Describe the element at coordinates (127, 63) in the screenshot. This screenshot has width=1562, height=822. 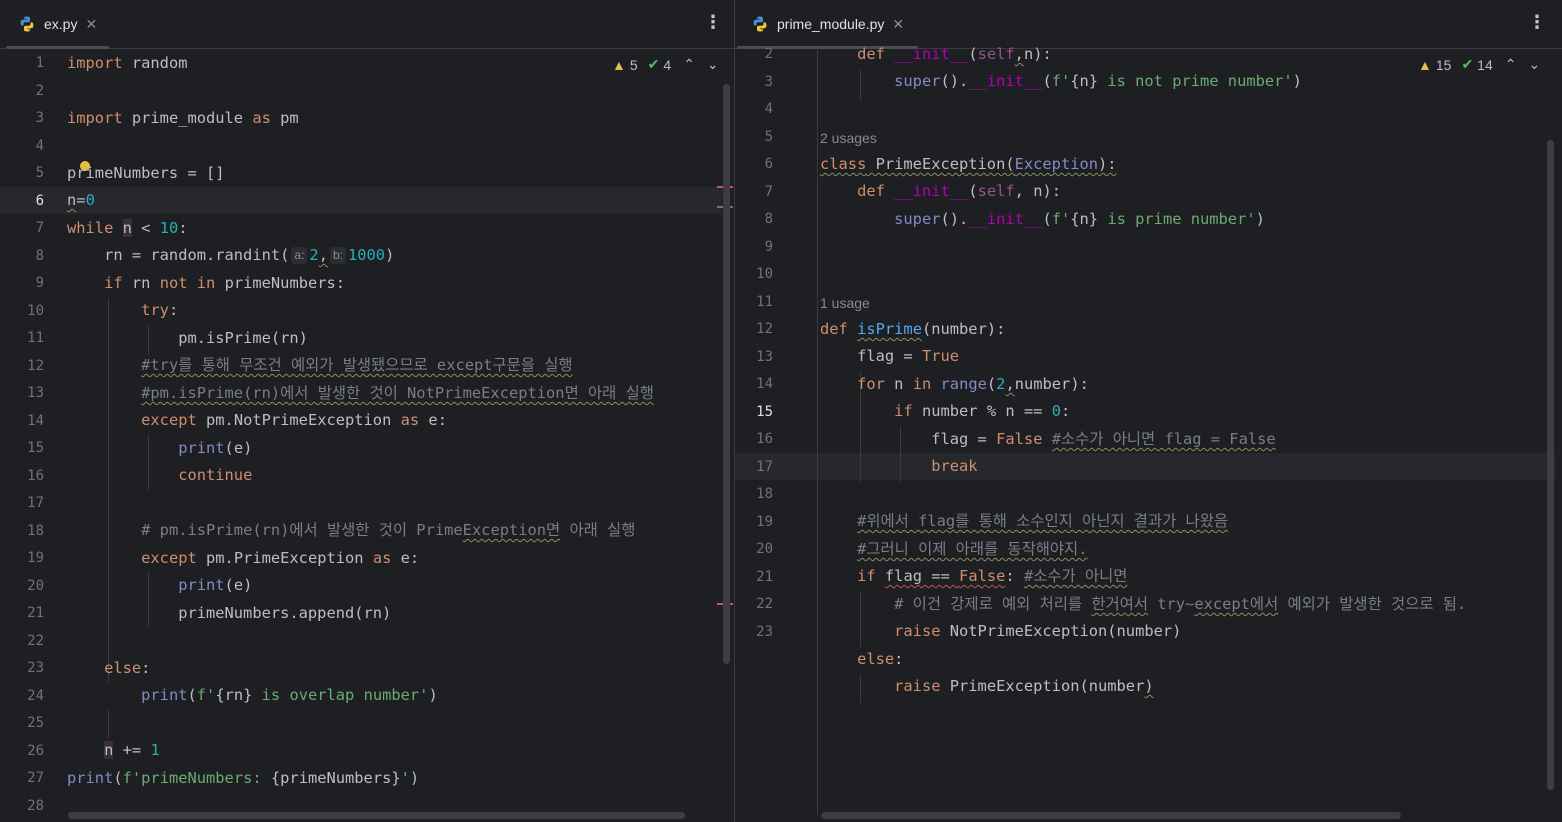
I see `code-line: import random` at that location.